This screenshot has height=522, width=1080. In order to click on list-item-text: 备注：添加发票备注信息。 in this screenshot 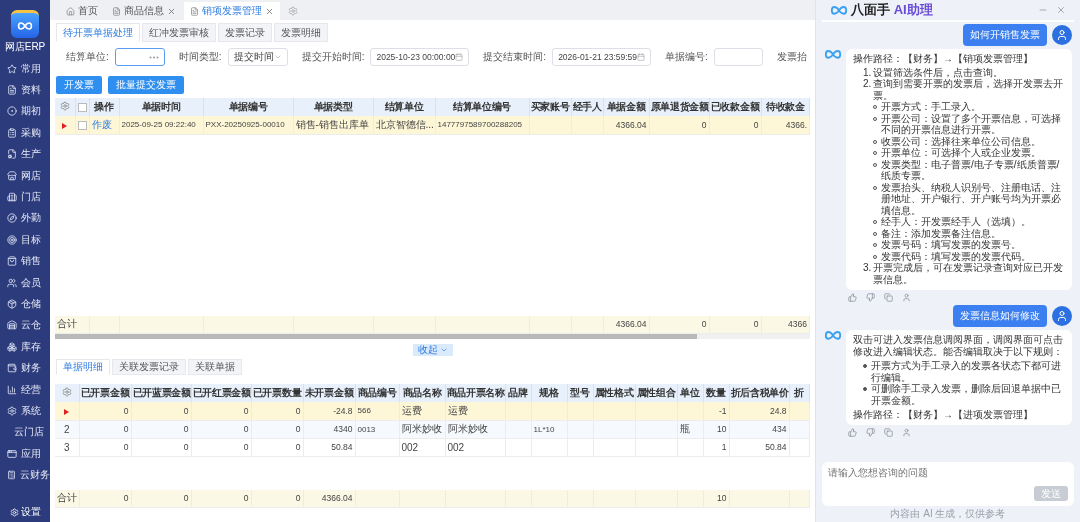, I will do `click(941, 233)`.